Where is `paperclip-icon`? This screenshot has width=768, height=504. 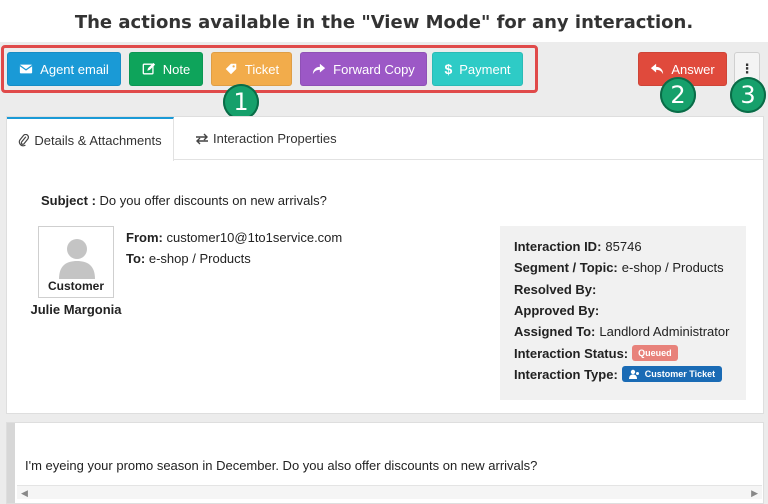
paperclip-icon is located at coordinates (24, 140).